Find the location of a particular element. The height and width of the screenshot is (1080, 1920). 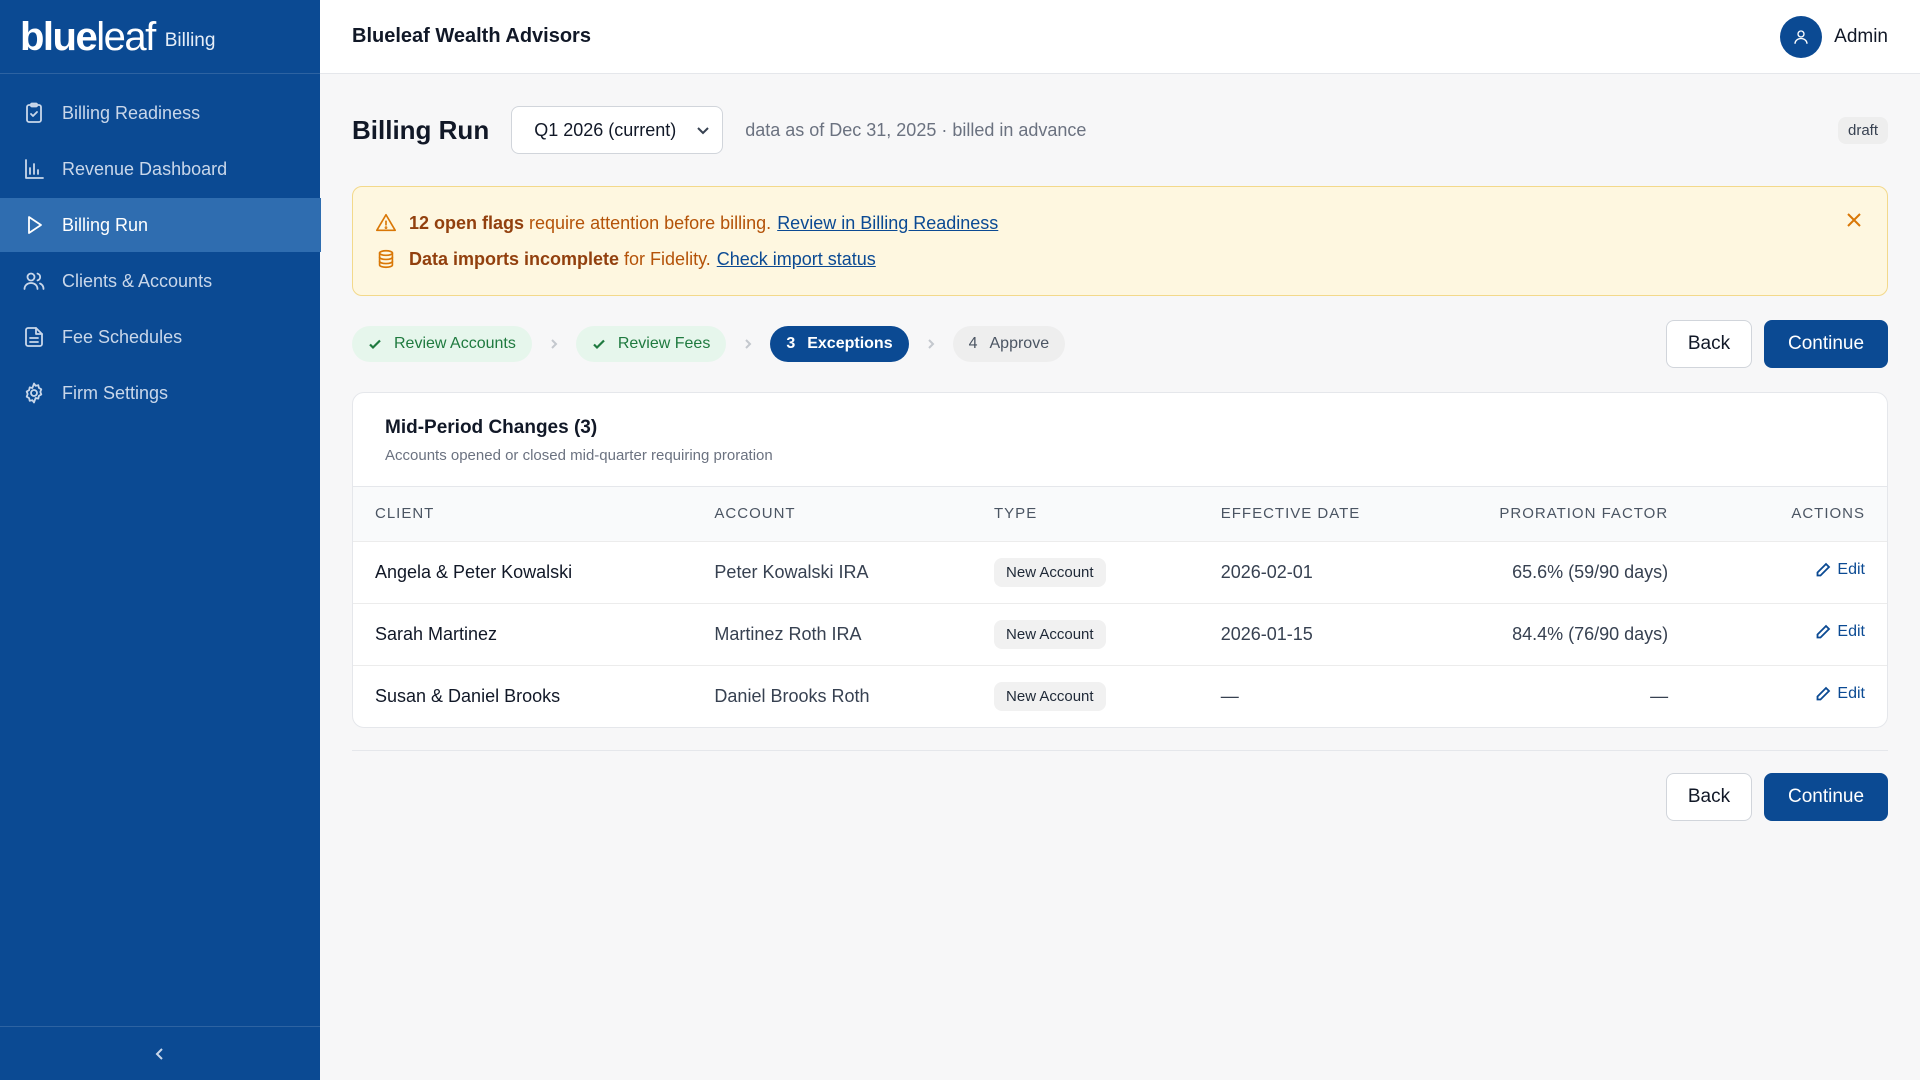

clipboard-check-icon is located at coordinates (34, 112).